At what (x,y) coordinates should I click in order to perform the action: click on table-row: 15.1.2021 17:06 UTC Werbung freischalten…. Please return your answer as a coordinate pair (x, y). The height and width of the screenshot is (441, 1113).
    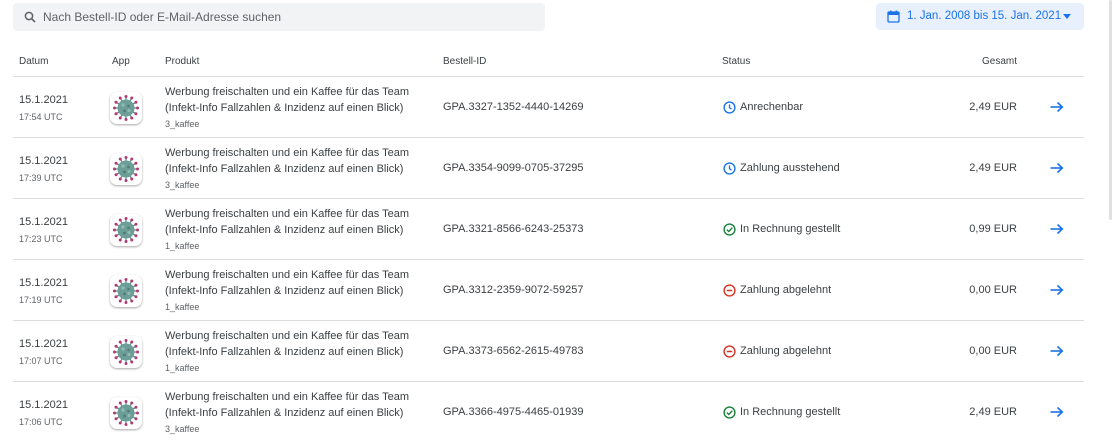
    Looking at the image, I should click on (548, 411).